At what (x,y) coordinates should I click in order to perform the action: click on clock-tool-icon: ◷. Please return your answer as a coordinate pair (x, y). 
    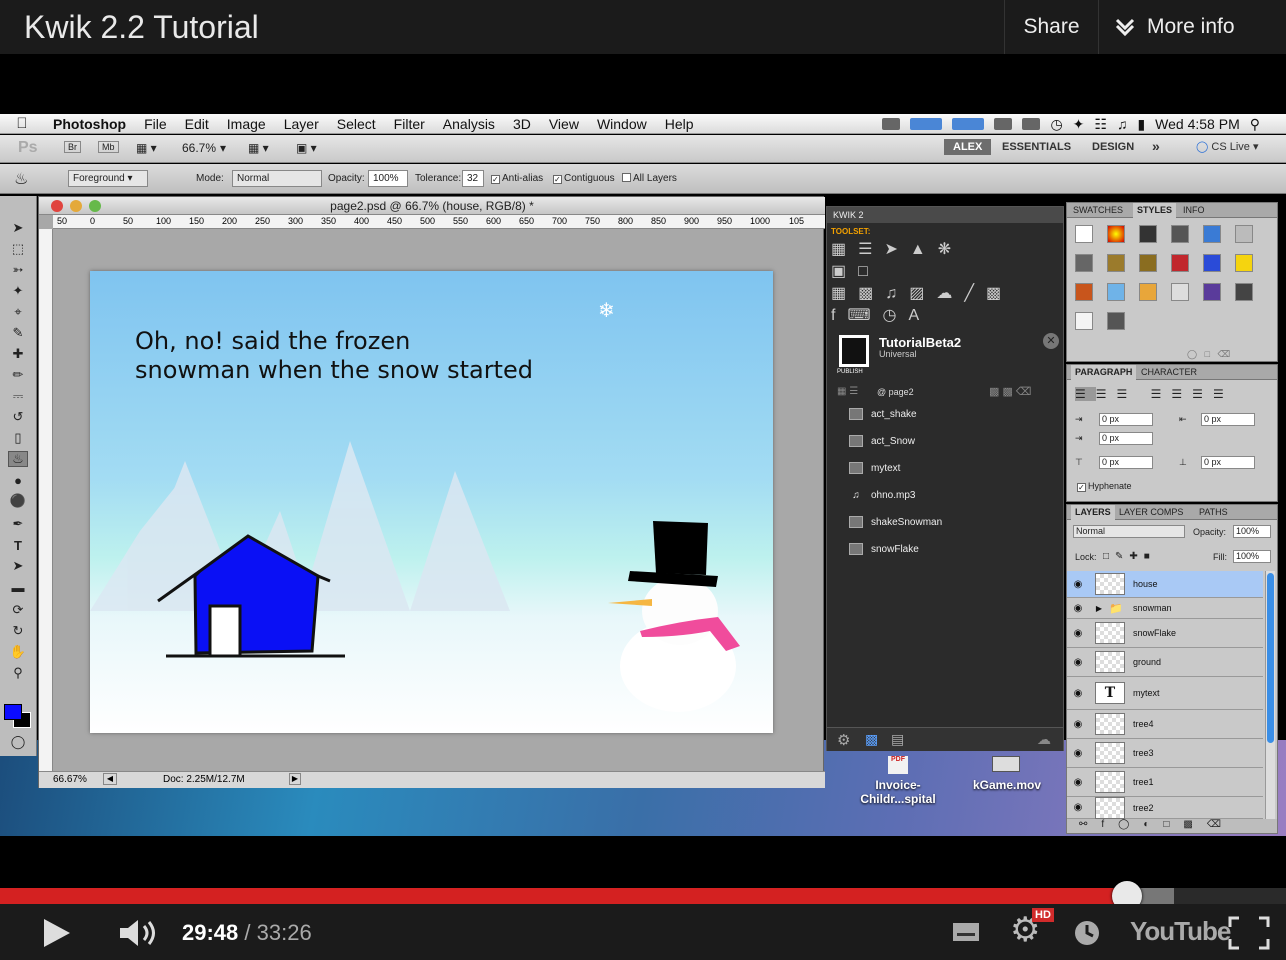
    Looking at the image, I should click on (896, 315).